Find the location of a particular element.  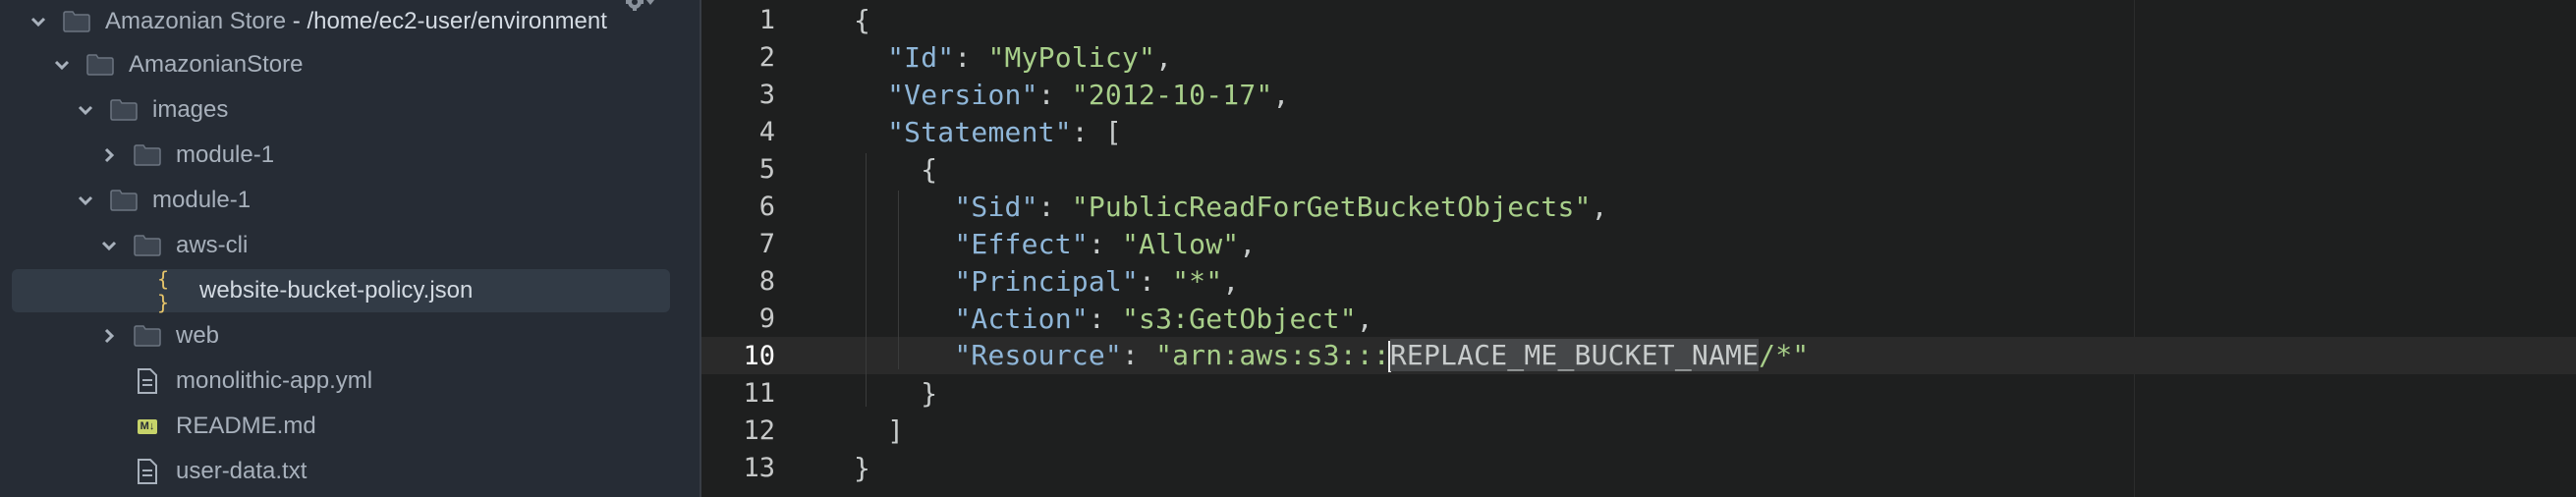

code-token: { is located at coordinates (862, 19).